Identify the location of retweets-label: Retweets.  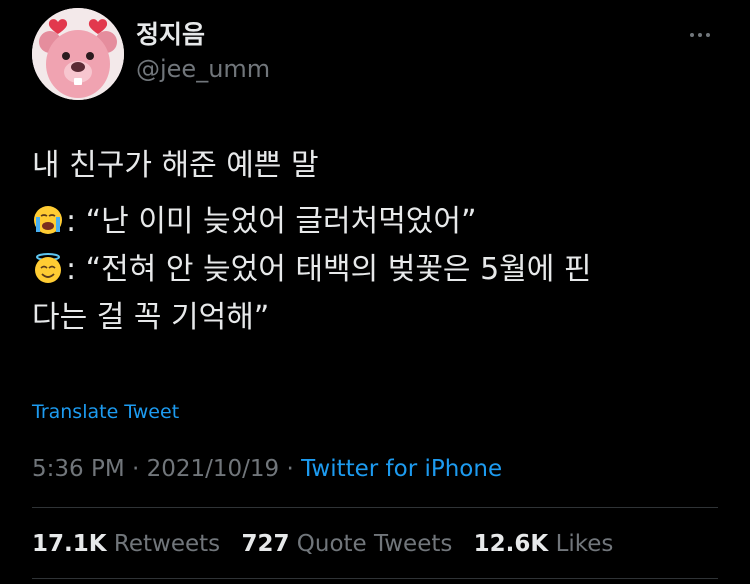
(167, 544).